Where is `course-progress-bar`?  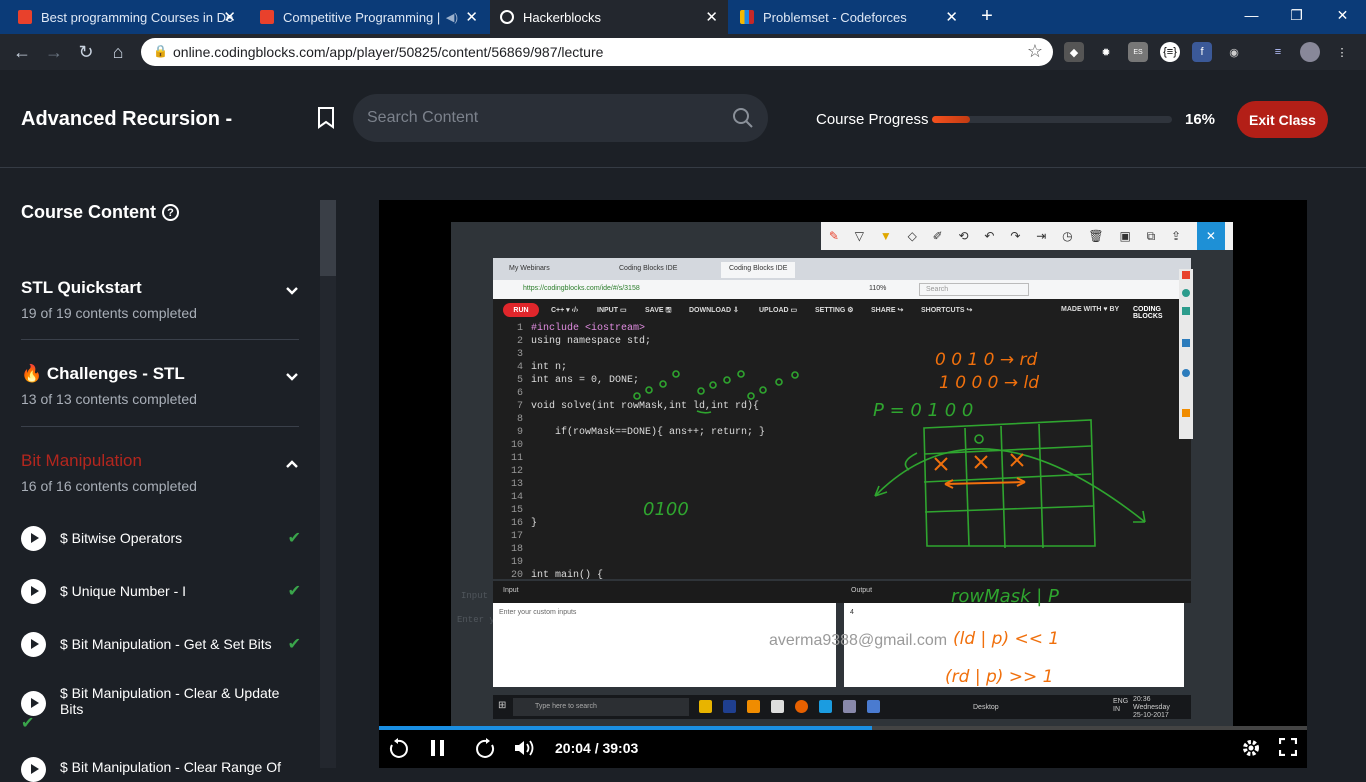 course-progress-bar is located at coordinates (1052, 119).